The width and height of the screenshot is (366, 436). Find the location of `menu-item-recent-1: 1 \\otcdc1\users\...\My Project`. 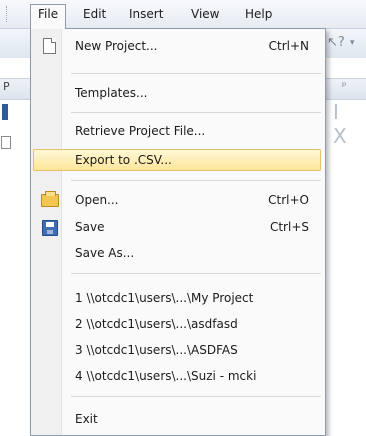

menu-item-recent-1: 1 \\otcdc1\users\...\My Project is located at coordinates (177, 298).